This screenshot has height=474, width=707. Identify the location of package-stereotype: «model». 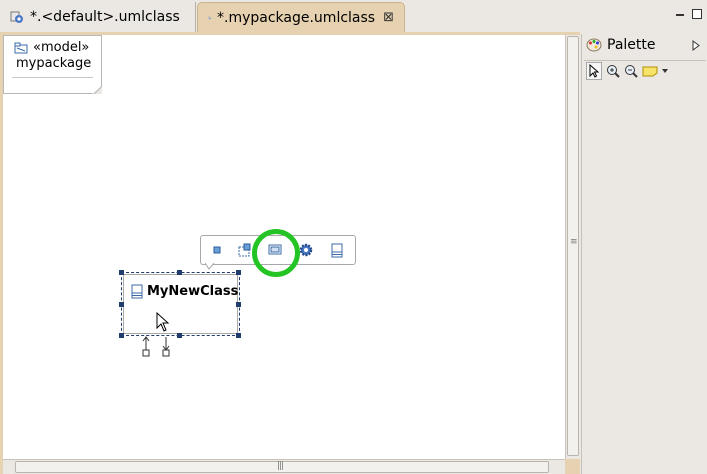
(61, 47).